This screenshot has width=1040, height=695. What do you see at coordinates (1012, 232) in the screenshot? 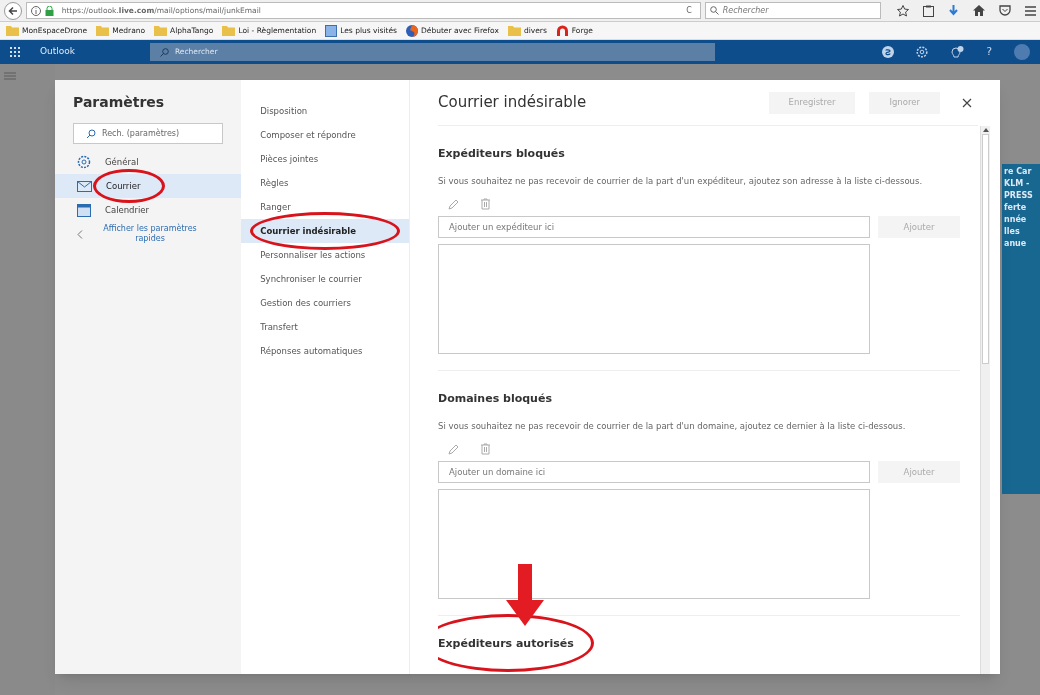
I see `banner-text: lles` at bounding box center [1012, 232].